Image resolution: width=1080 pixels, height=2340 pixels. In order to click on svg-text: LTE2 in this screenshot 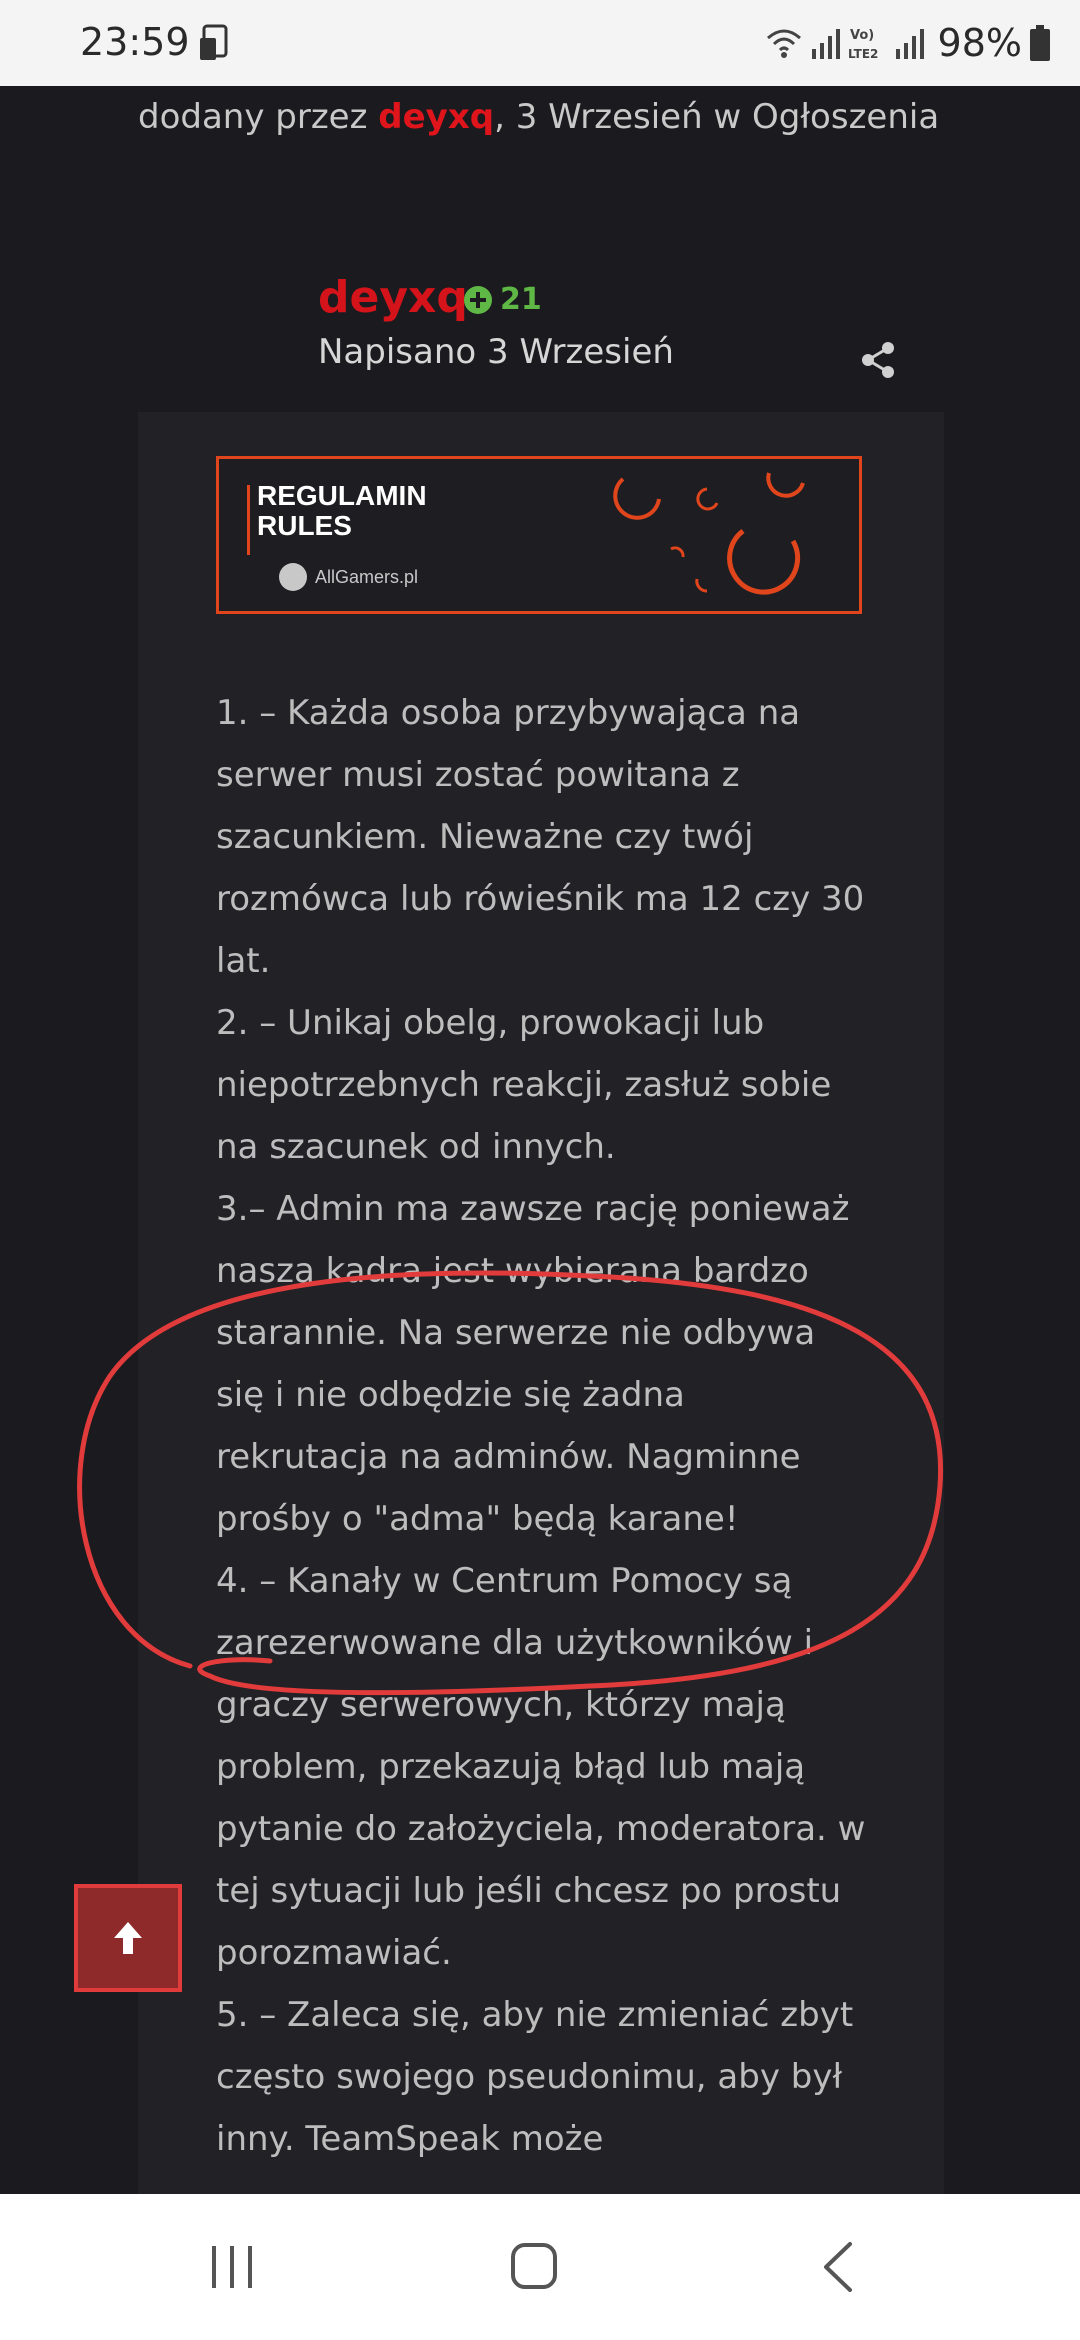, I will do `click(863, 54)`.